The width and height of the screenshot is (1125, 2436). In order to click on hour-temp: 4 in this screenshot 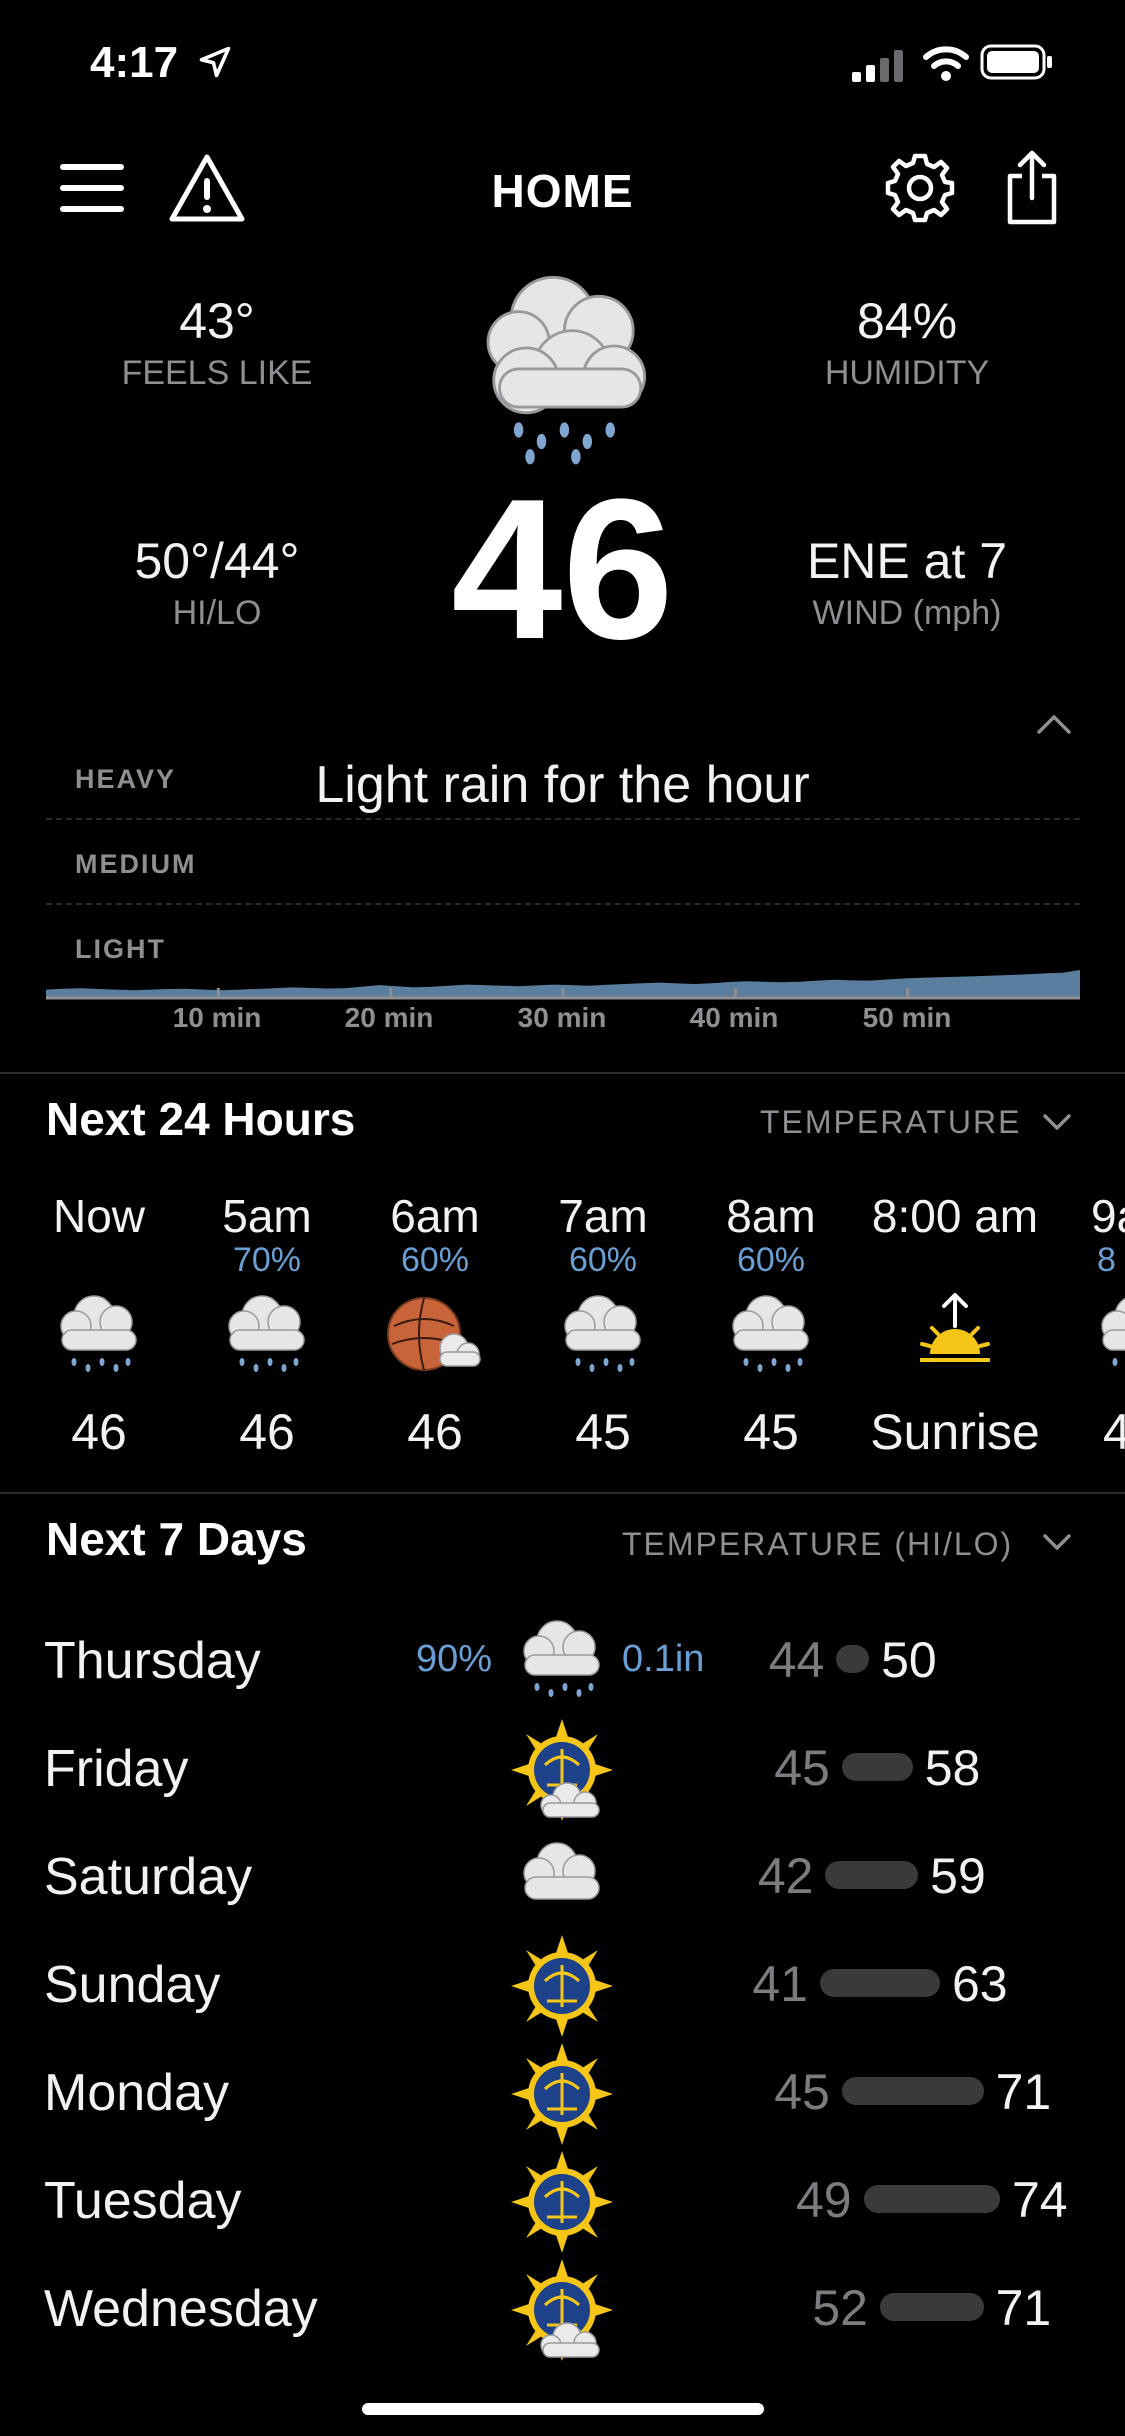, I will do `click(1114, 1432)`.